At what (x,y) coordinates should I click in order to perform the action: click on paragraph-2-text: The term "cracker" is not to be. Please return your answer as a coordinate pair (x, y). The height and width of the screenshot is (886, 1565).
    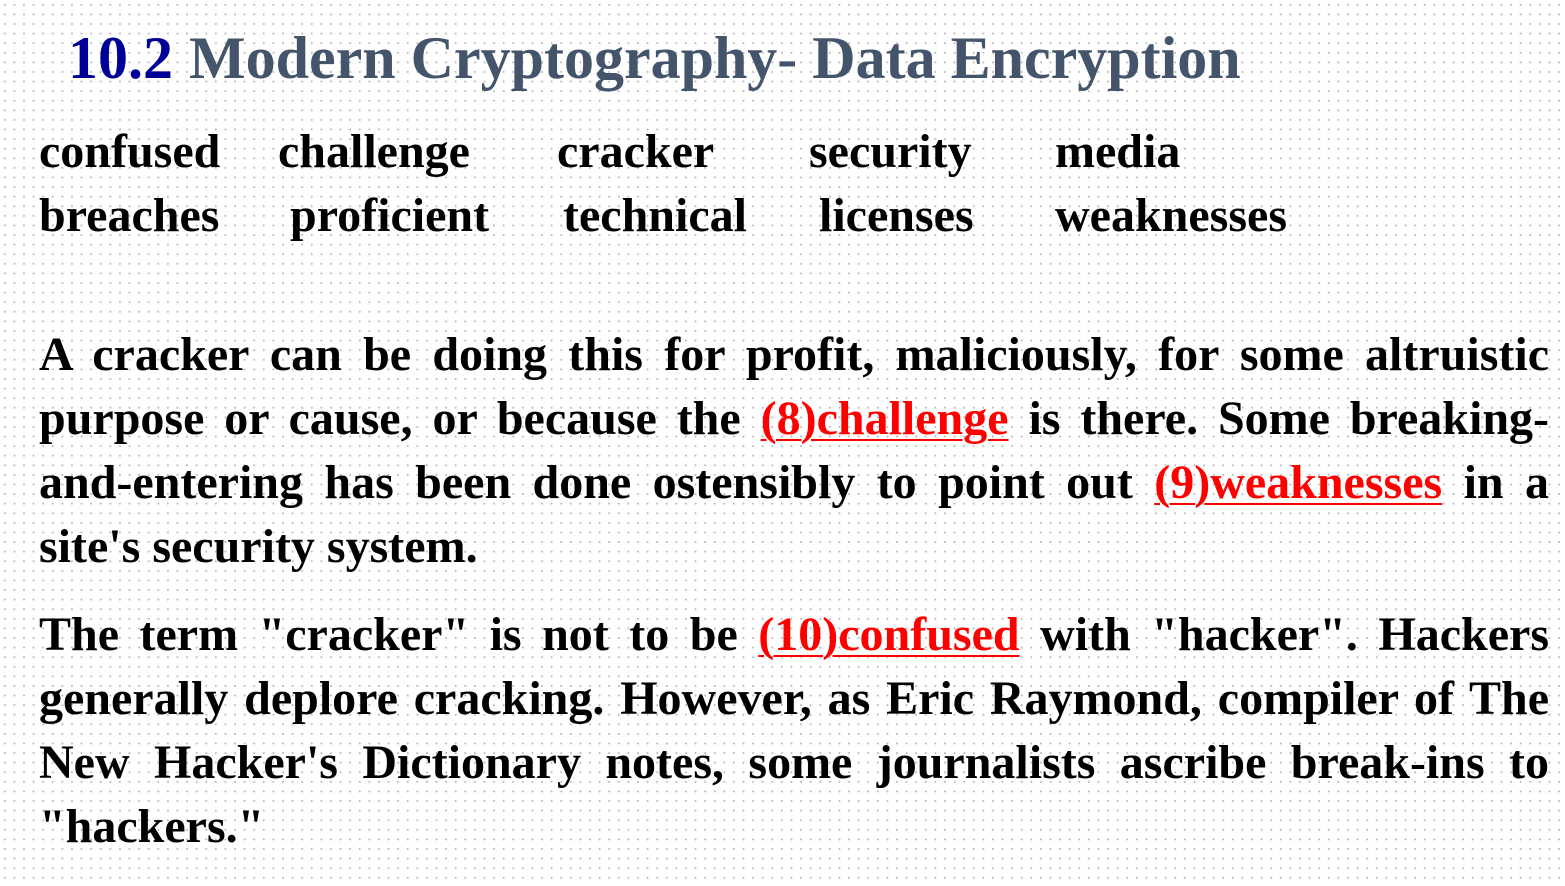
    Looking at the image, I should click on (399, 634).